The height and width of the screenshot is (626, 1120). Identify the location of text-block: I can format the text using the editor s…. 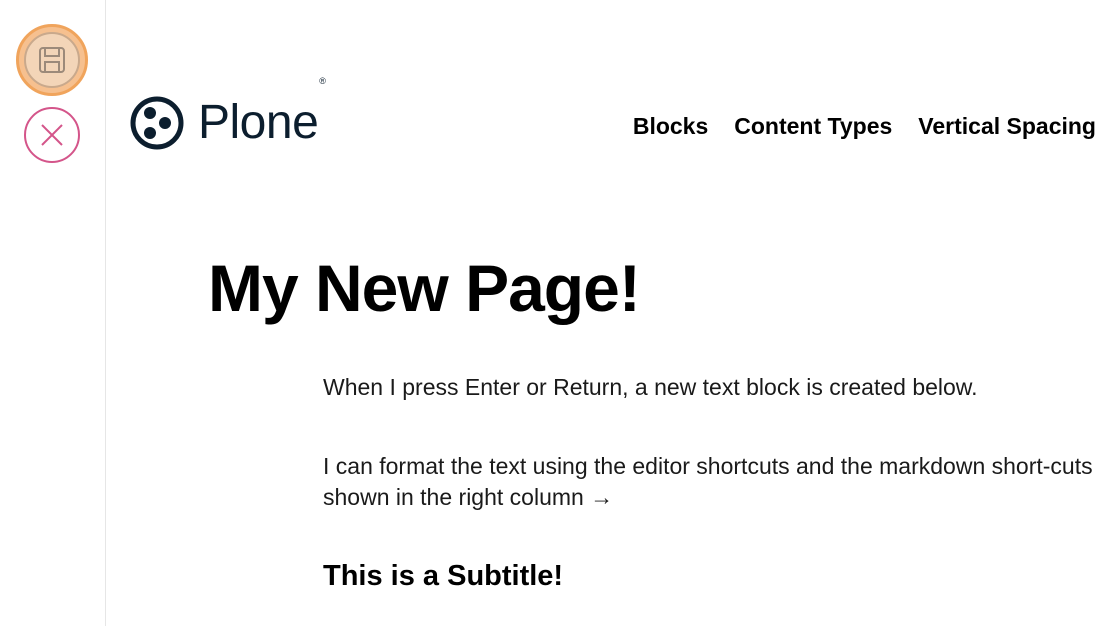
(718, 482).